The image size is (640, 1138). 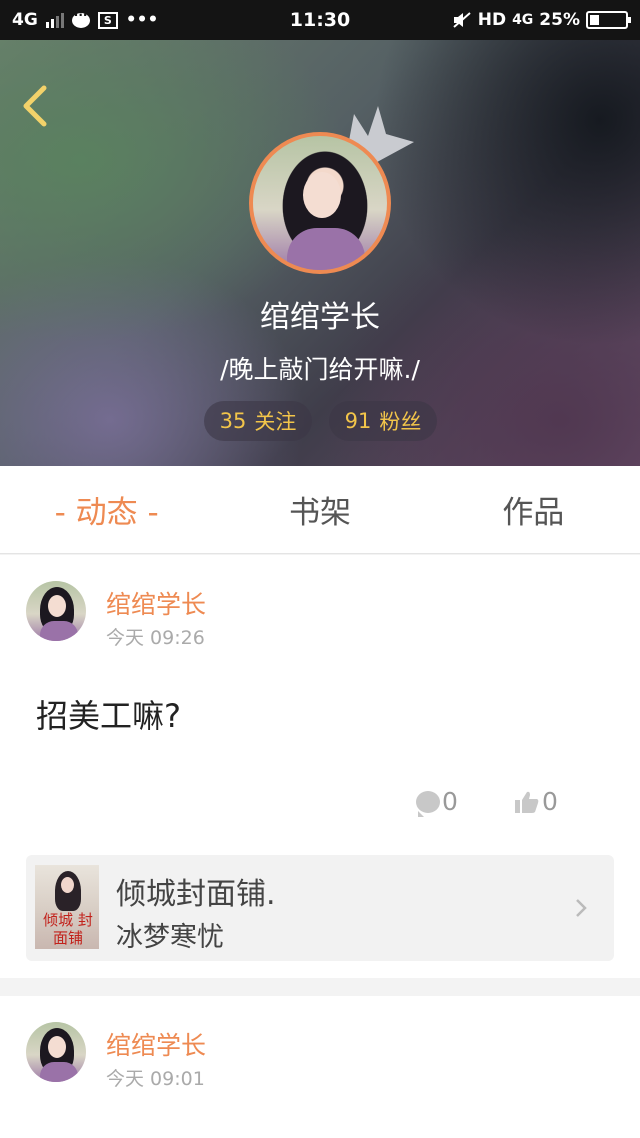 What do you see at coordinates (54, 20) in the screenshot?
I see `signal-icon` at bounding box center [54, 20].